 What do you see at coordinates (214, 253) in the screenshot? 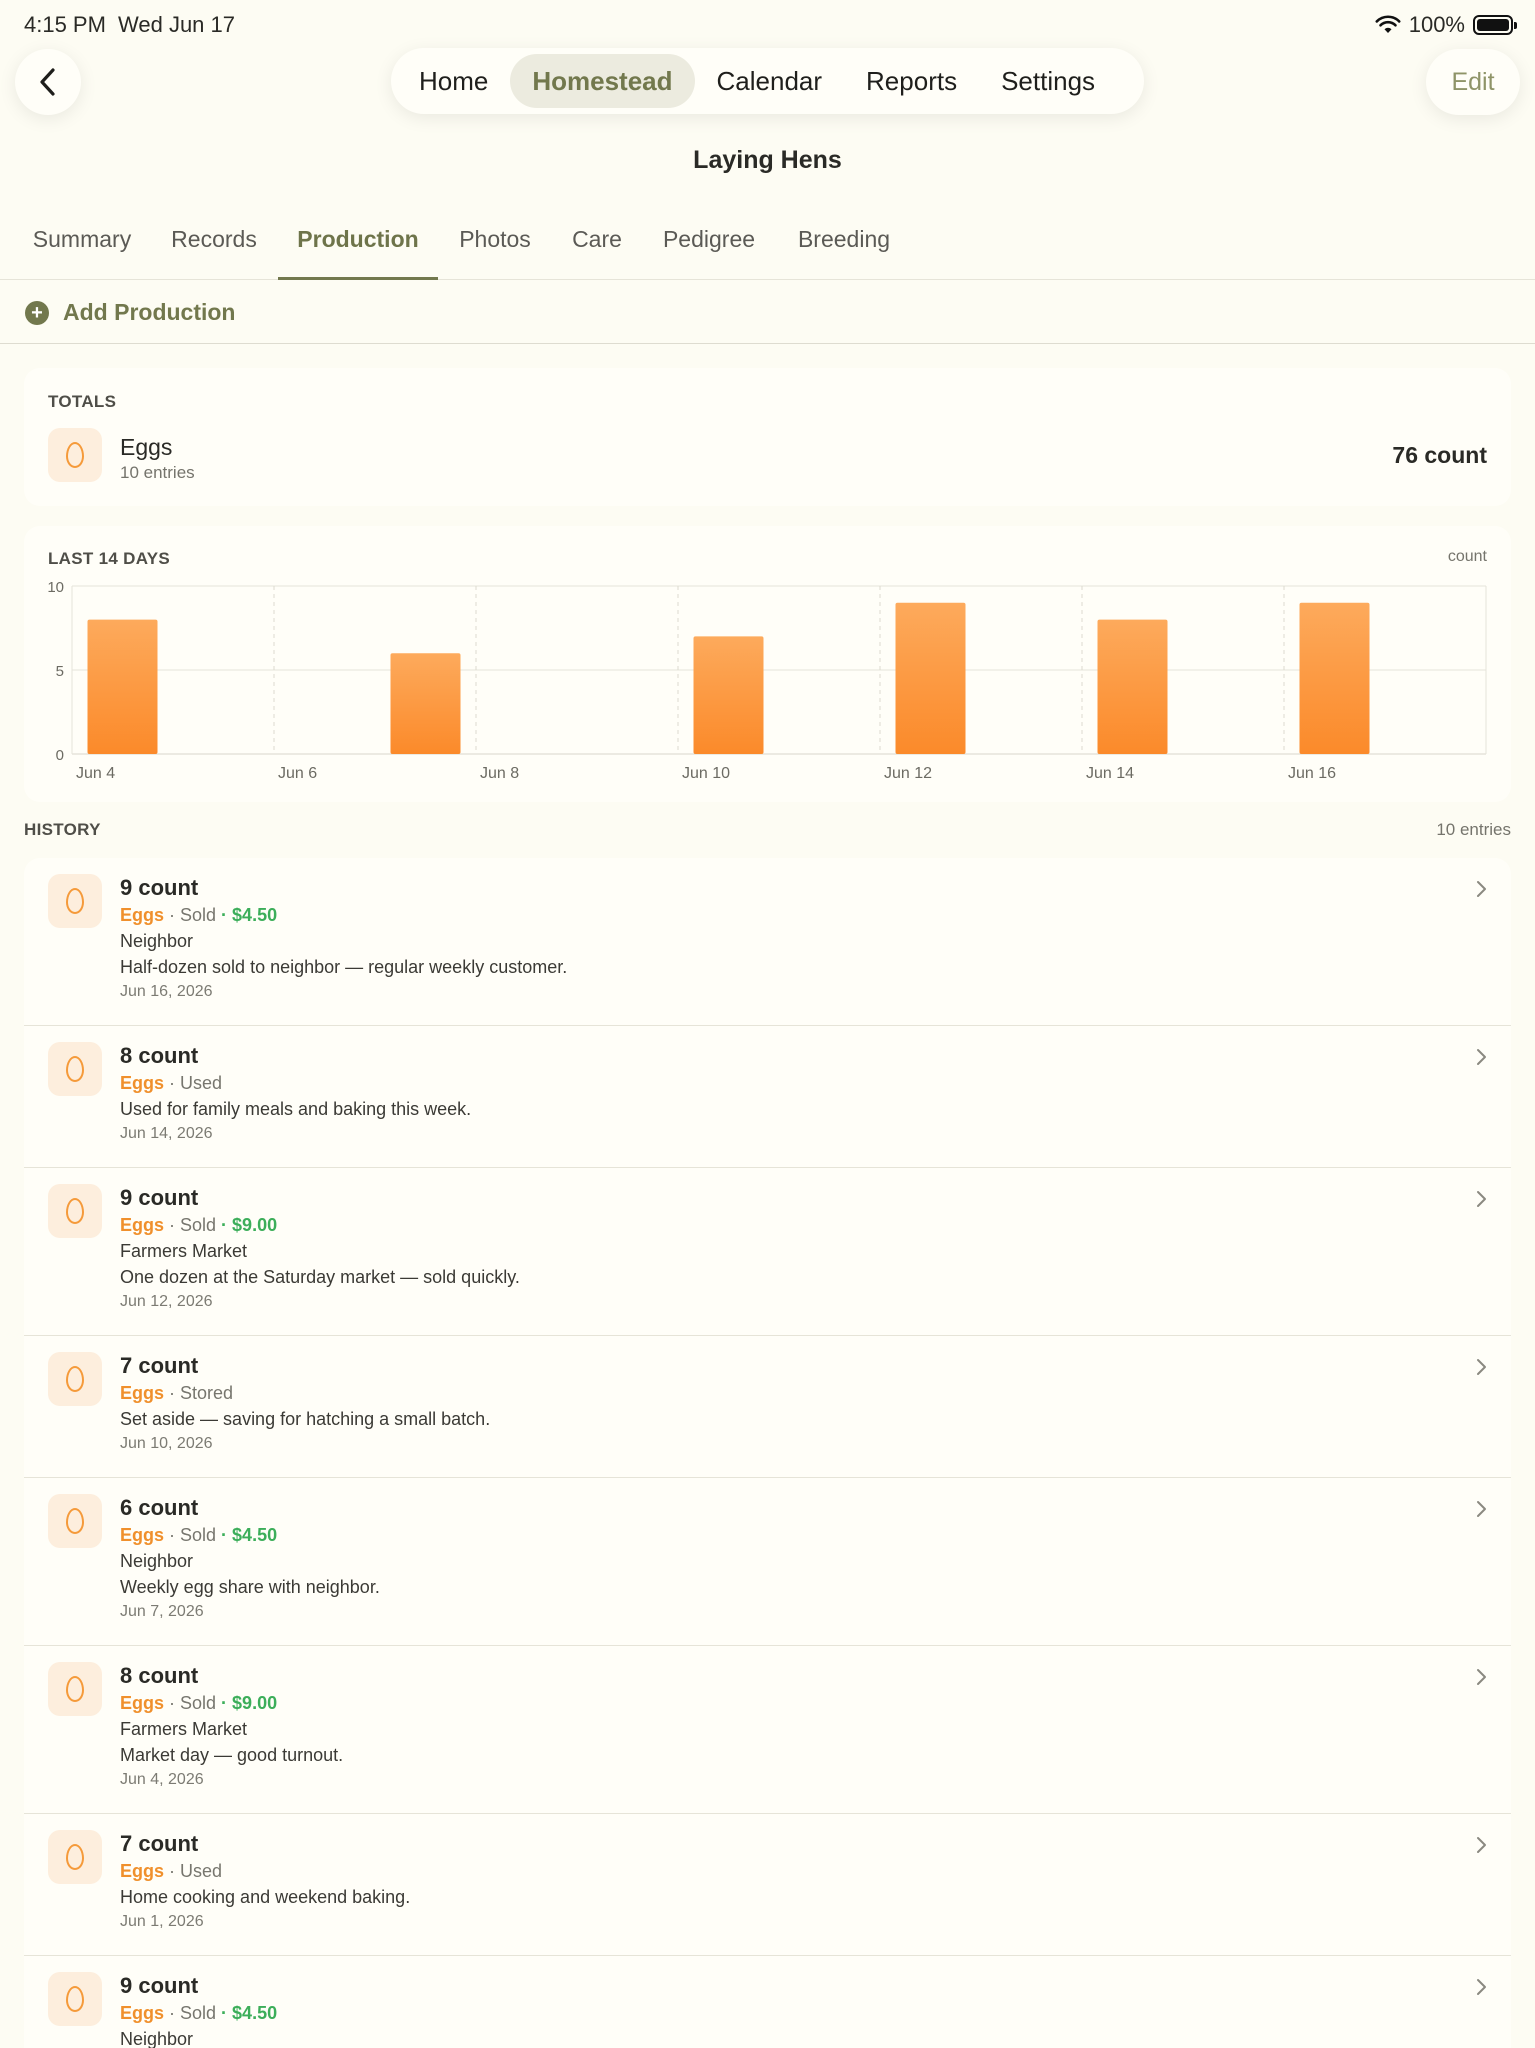
I see `subtab-records: Records` at bounding box center [214, 253].